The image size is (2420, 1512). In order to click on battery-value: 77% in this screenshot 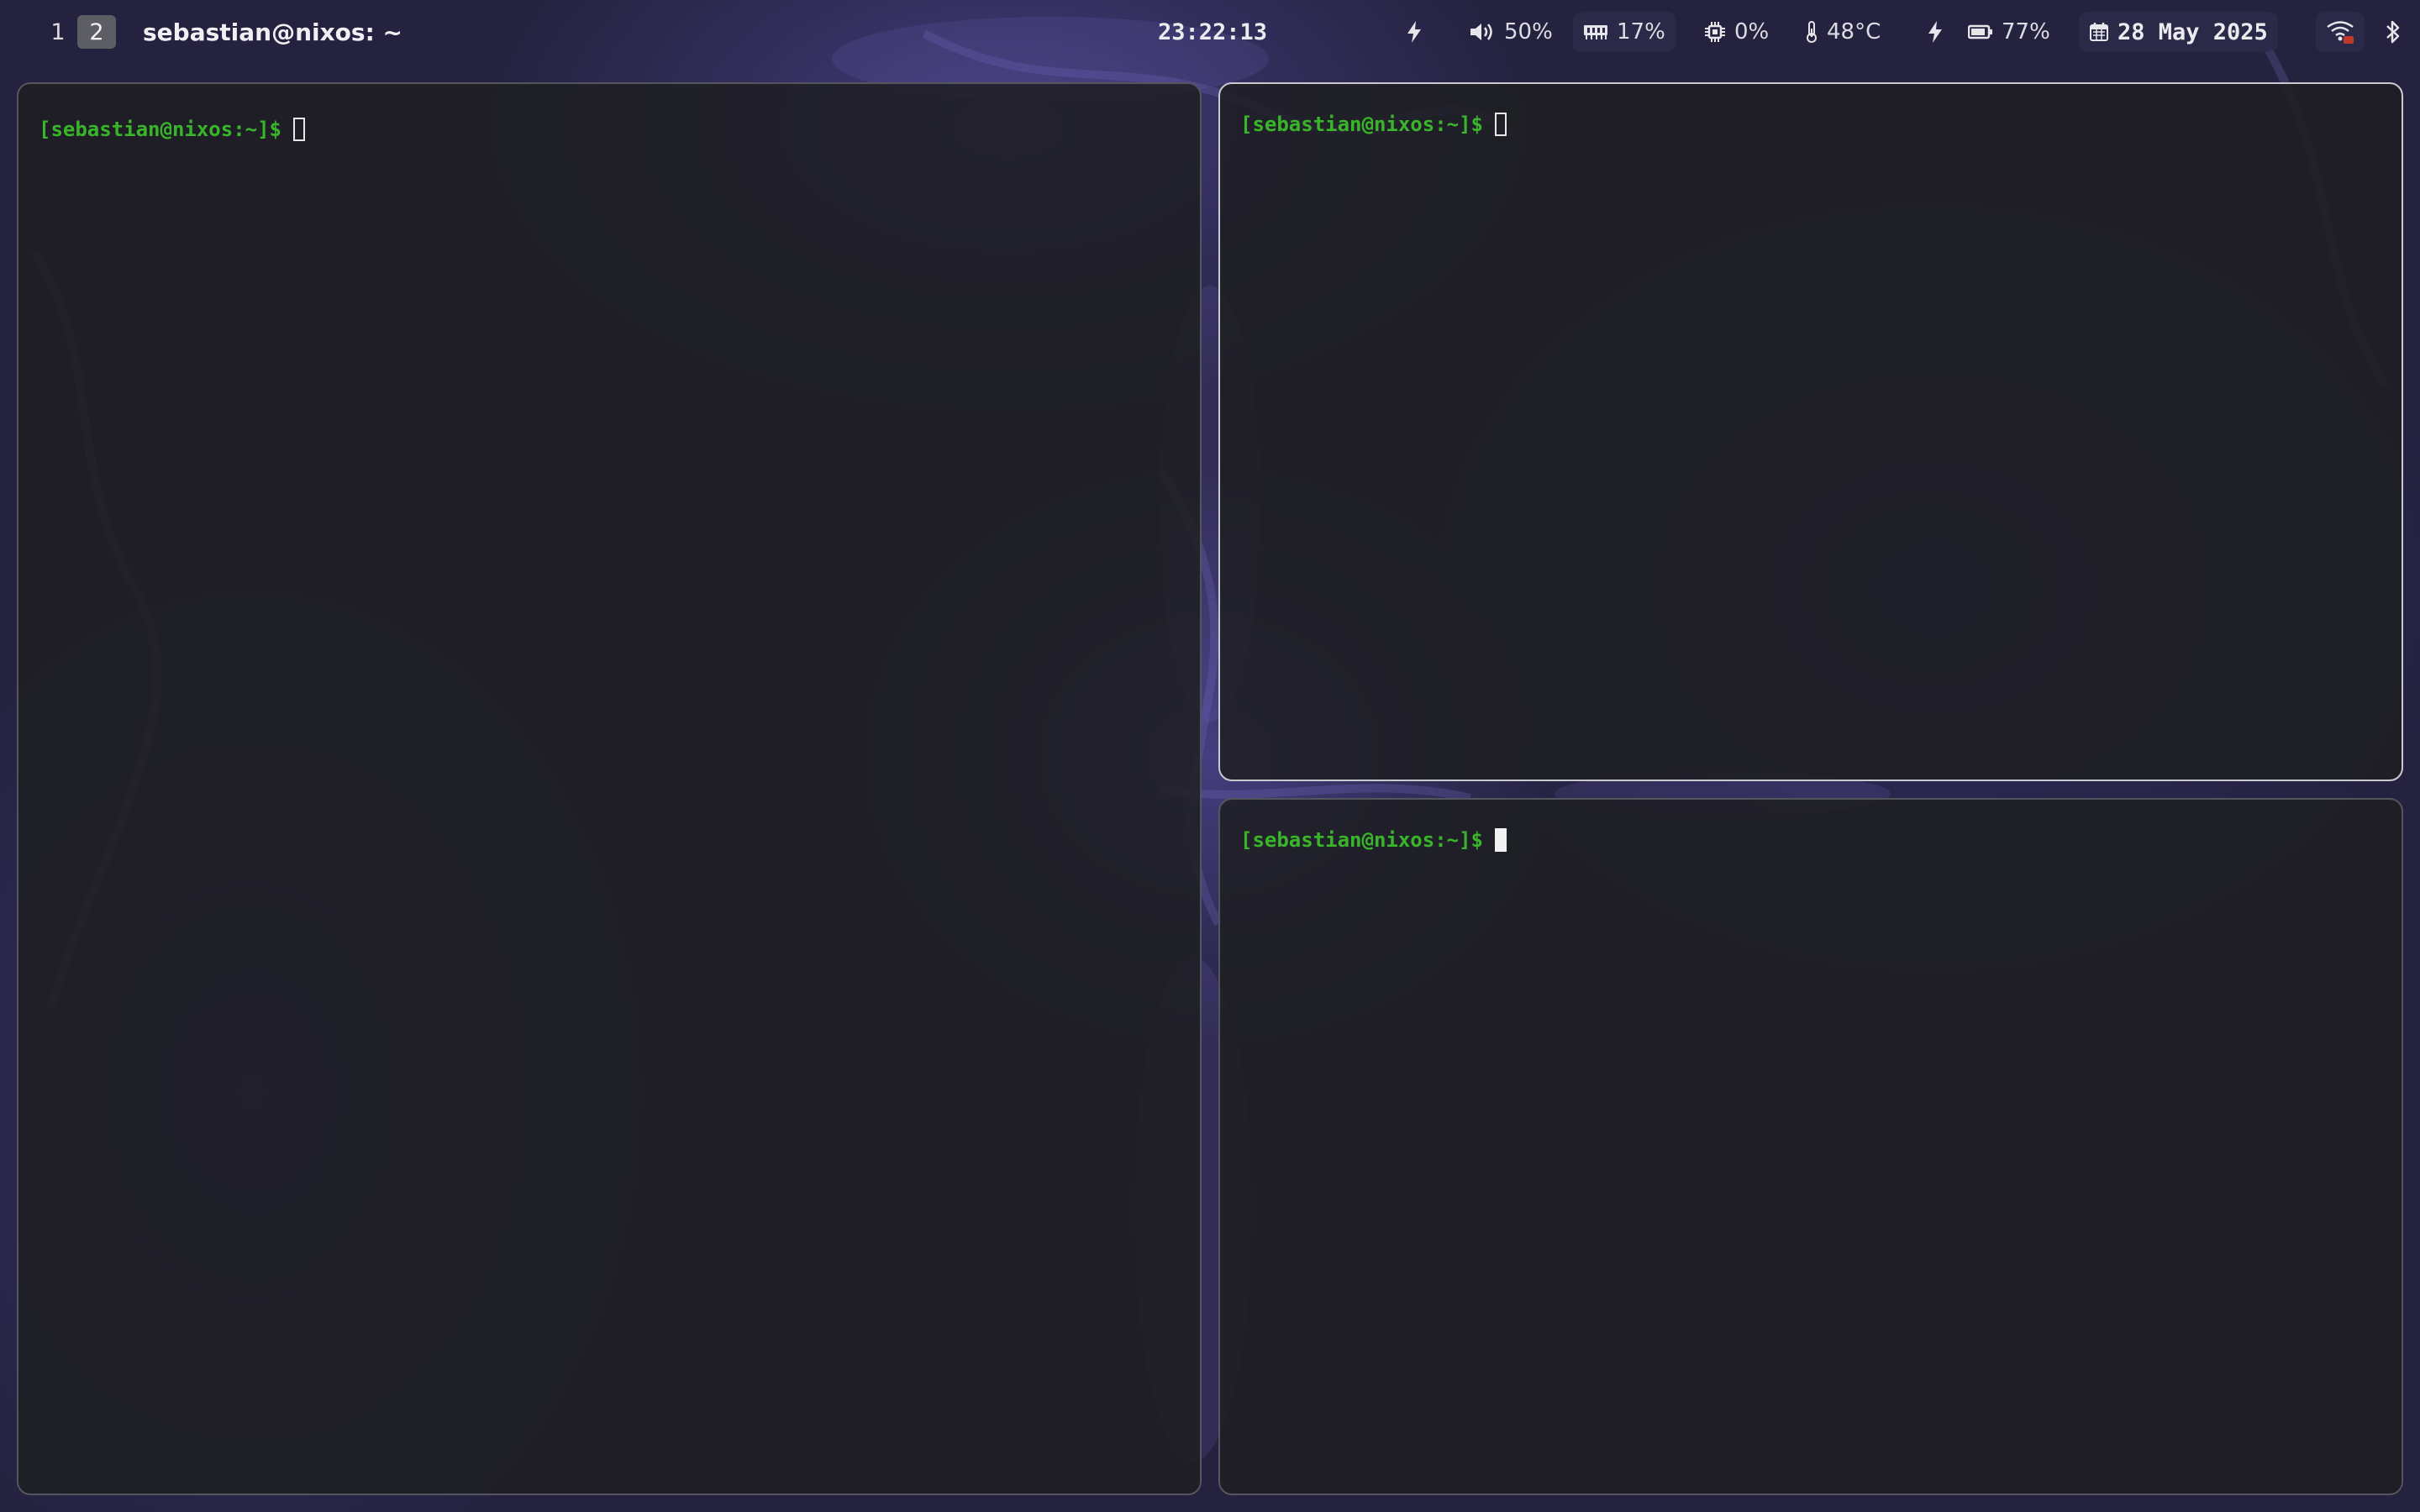, I will do `click(2026, 32)`.